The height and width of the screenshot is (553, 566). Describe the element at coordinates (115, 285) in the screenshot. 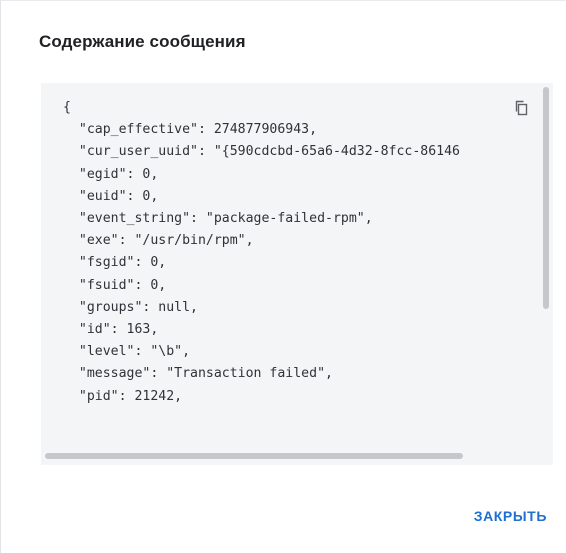

I see `code-line: "fsuid": 0,` at that location.